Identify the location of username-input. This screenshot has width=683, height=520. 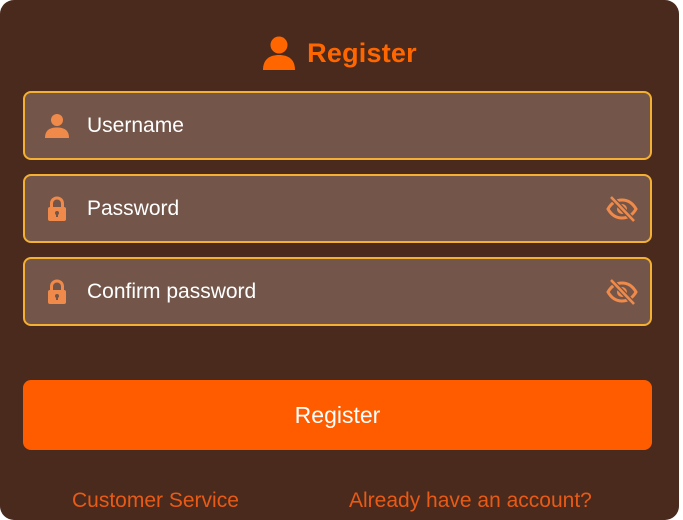
(337, 125).